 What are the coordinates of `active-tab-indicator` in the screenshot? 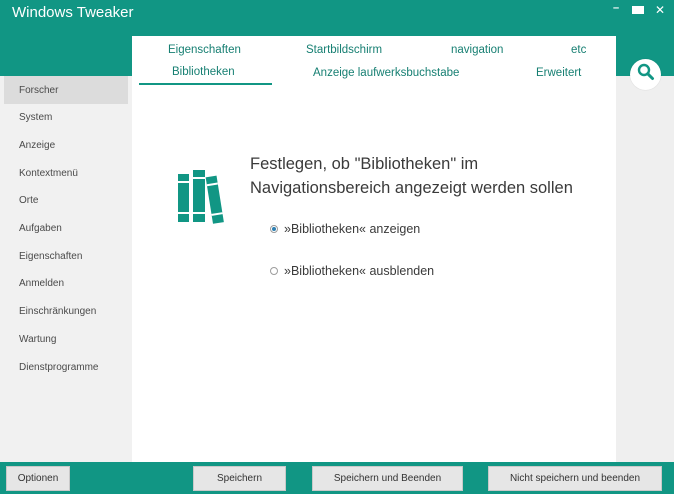 It's located at (205, 84).